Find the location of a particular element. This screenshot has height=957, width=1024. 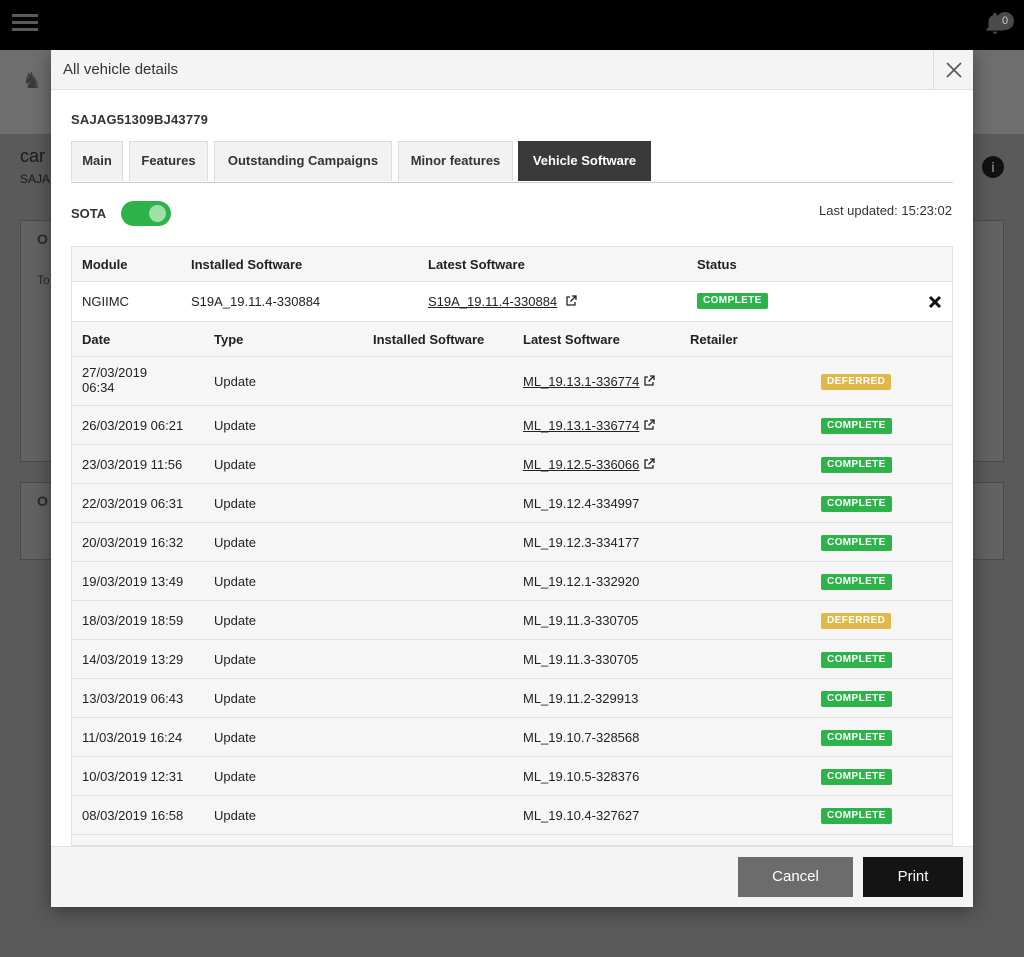

history-date: 11/03/2019 16:24 is located at coordinates (132, 737).